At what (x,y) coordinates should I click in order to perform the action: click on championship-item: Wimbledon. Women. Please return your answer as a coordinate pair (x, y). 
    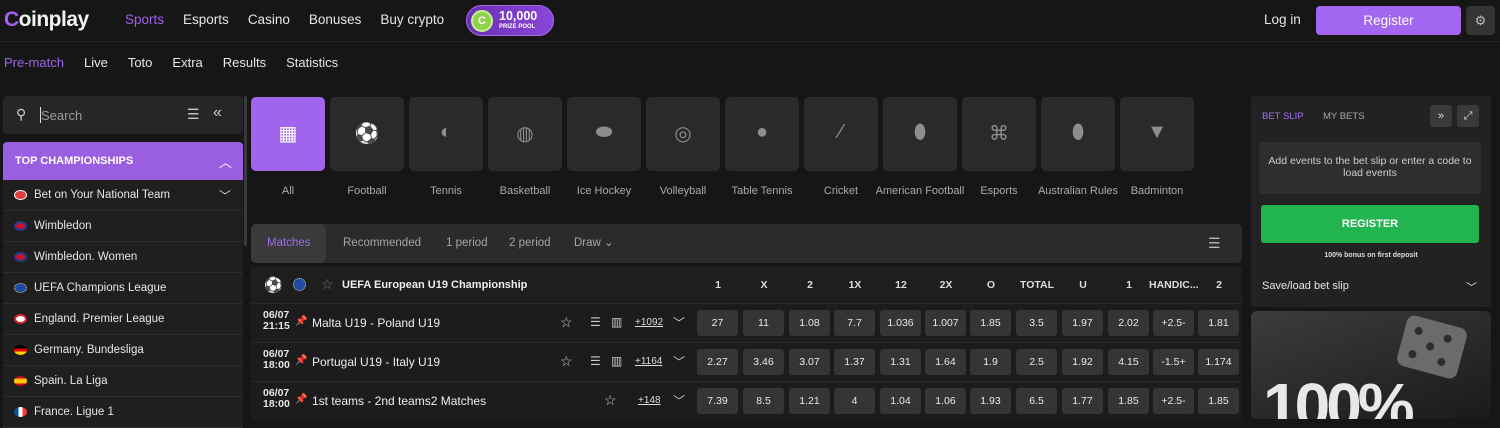
    Looking at the image, I should click on (123, 257).